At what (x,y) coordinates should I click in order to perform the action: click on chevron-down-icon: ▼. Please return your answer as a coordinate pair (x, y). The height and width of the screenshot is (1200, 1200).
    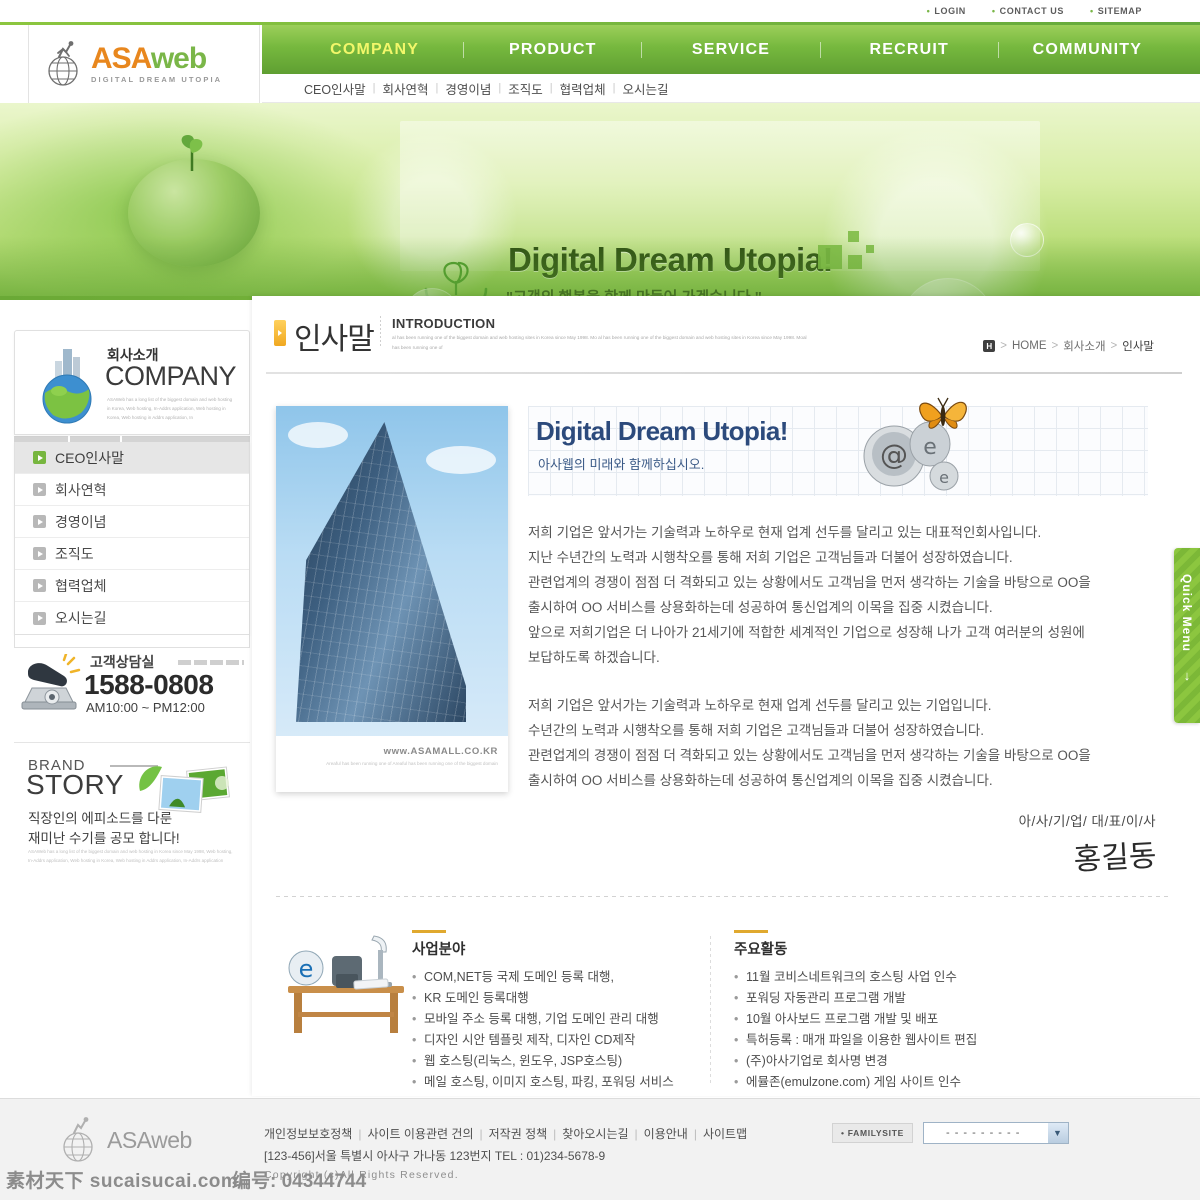
    Looking at the image, I should click on (1057, 1133).